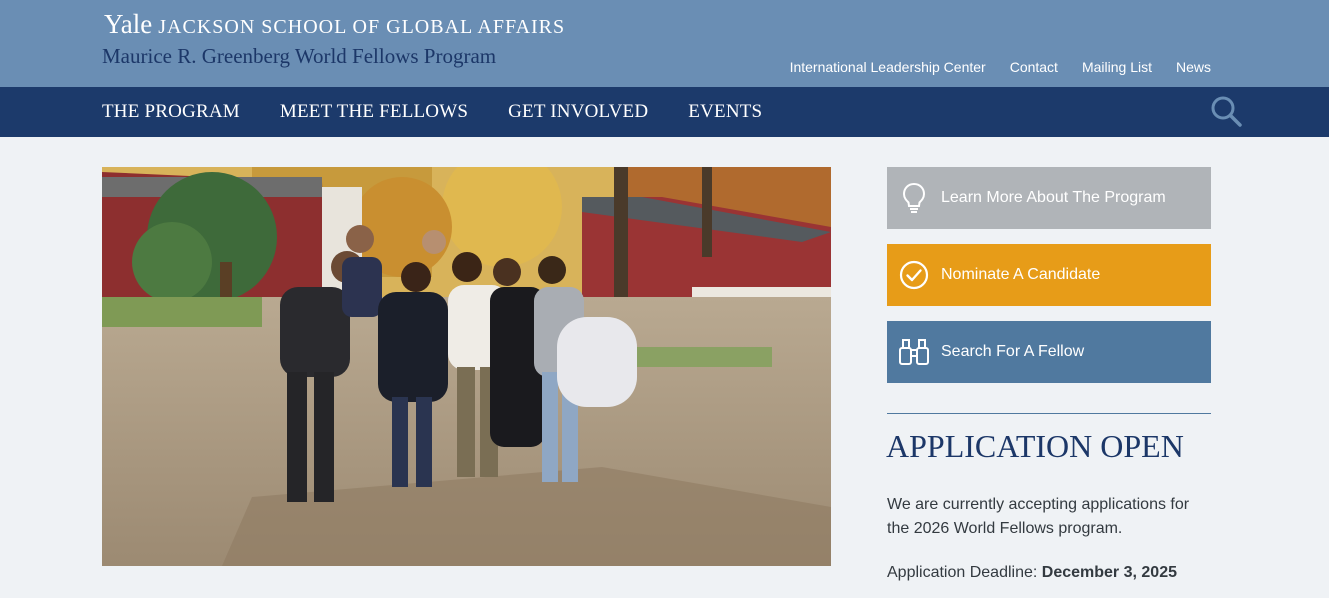  Describe the element at coordinates (1049, 413) in the screenshot. I see `sidebar-divider` at that location.